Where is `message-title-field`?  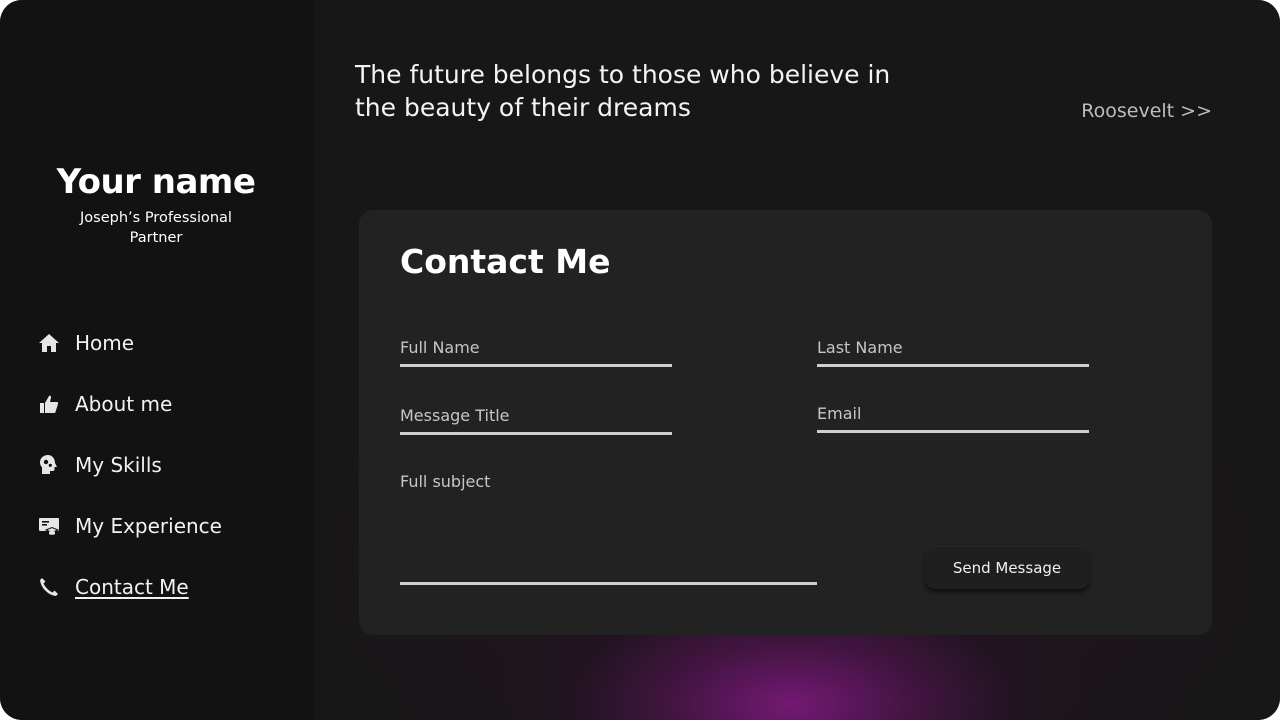 message-title-field is located at coordinates (536, 416).